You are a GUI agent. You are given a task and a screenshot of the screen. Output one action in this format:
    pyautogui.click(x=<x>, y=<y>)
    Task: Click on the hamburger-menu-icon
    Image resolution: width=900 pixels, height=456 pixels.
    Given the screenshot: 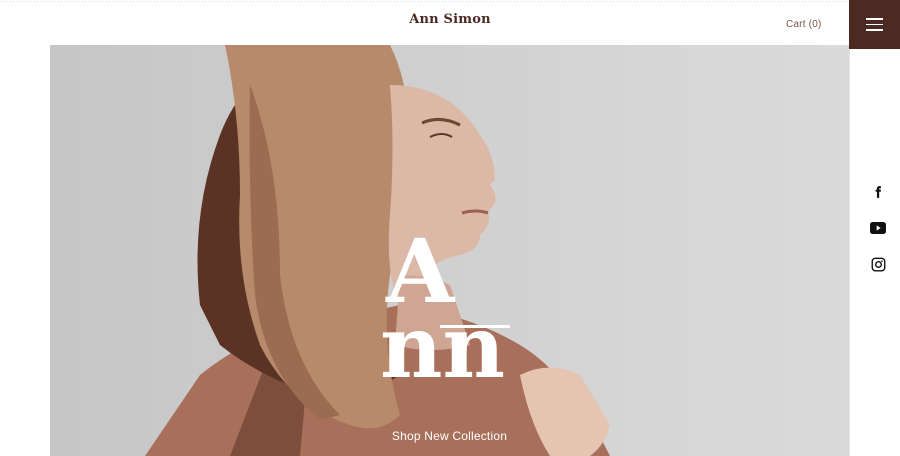 What is the action you would take?
    pyautogui.click(x=874, y=24)
    